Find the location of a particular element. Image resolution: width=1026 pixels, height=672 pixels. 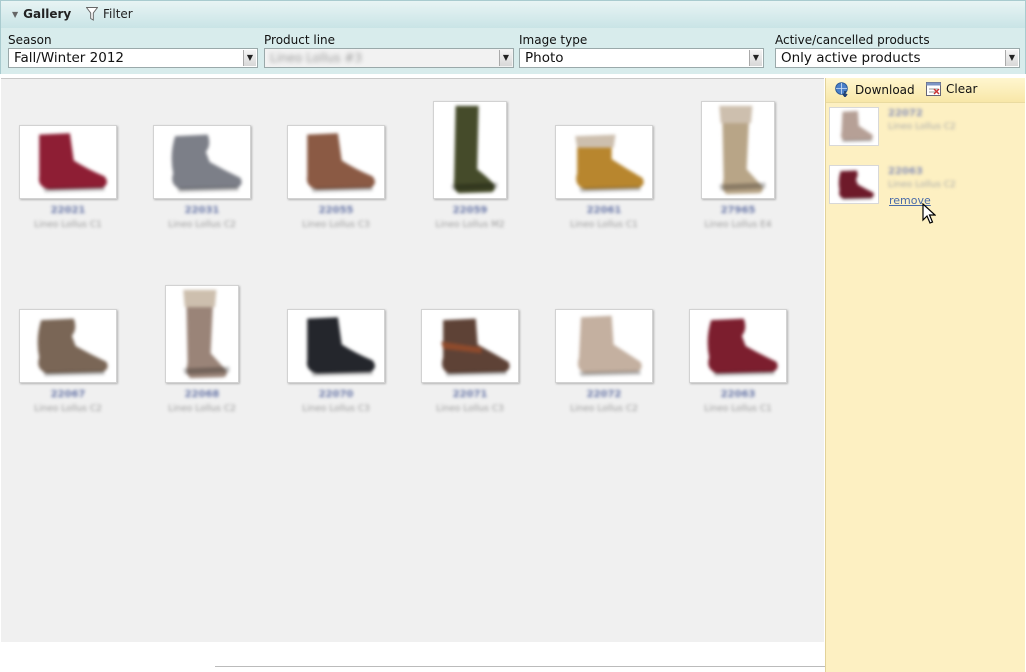

download-button: Download is located at coordinates (875, 89).